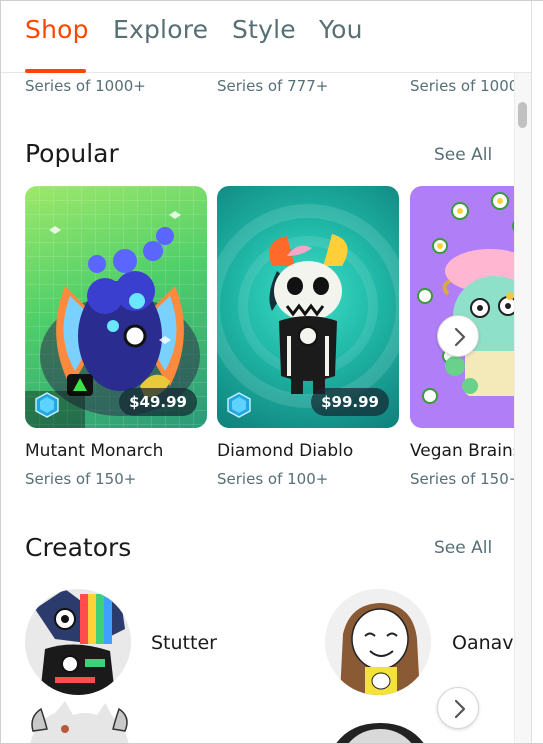 The image size is (543, 744). What do you see at coordinates (264, 29) in the screenshot?
I see `tab-style: Style` at bounding box center [264, 29].